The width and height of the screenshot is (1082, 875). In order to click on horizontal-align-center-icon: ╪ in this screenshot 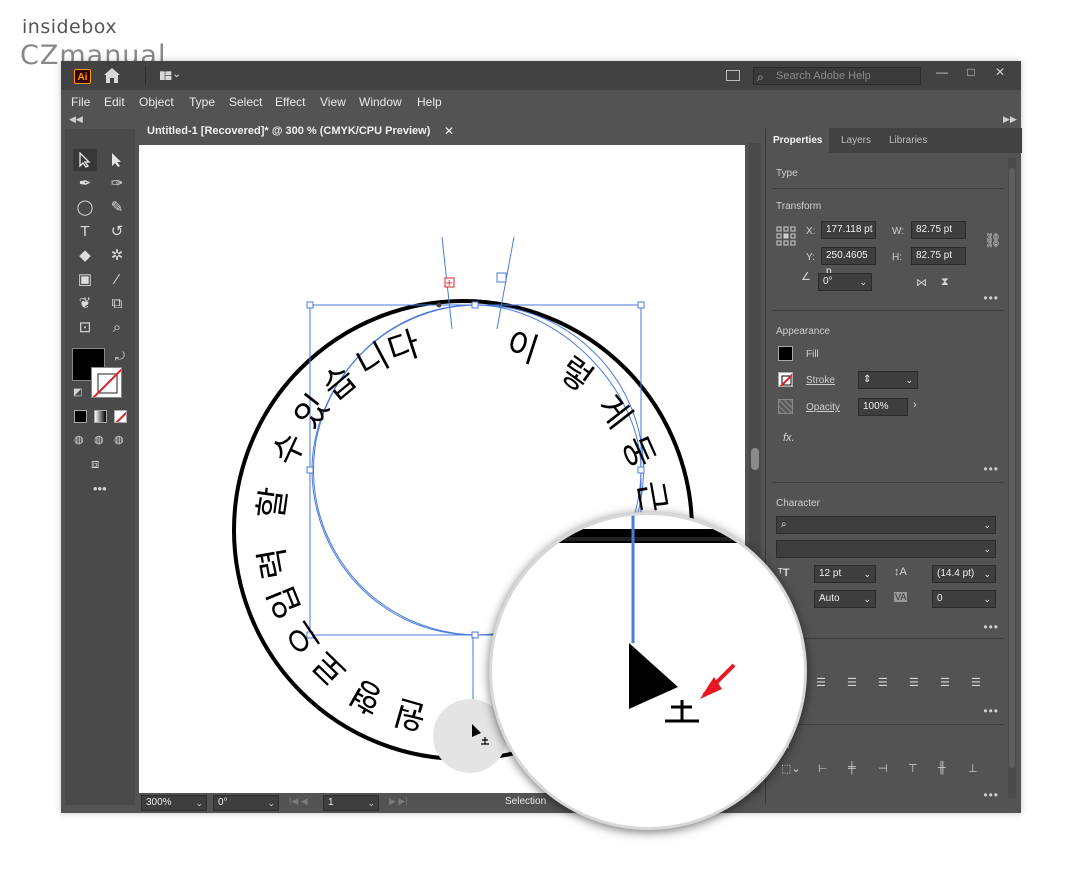, I will do `click(852, 768)`.